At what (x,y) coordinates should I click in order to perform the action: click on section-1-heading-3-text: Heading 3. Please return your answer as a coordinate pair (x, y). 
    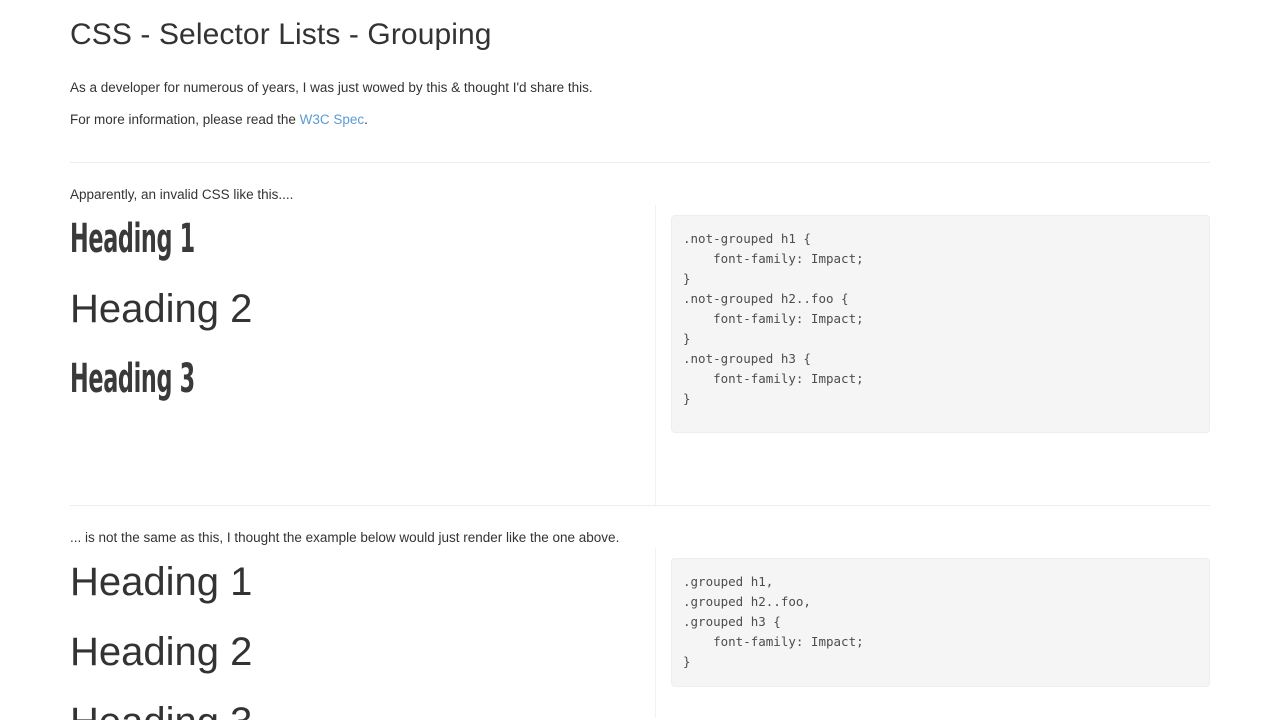
    Looking at the image, I should click on (132, 379).